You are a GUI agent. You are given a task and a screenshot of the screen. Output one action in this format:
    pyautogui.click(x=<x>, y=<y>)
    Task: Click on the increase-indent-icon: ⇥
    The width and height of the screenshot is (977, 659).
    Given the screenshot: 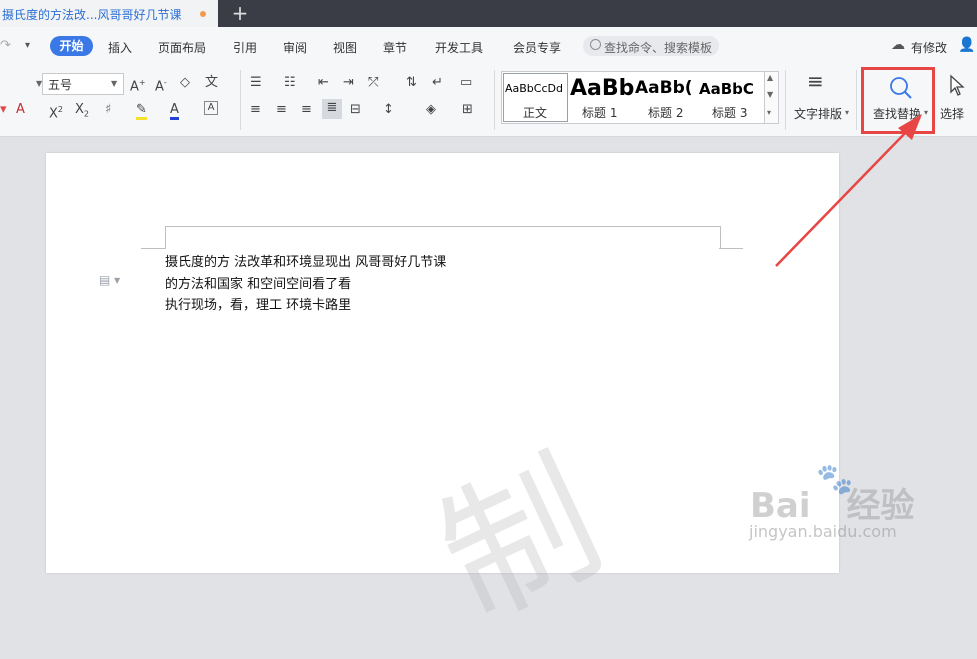 What is the action you would take?
    pyautogui.click(x=348, y=83)
    